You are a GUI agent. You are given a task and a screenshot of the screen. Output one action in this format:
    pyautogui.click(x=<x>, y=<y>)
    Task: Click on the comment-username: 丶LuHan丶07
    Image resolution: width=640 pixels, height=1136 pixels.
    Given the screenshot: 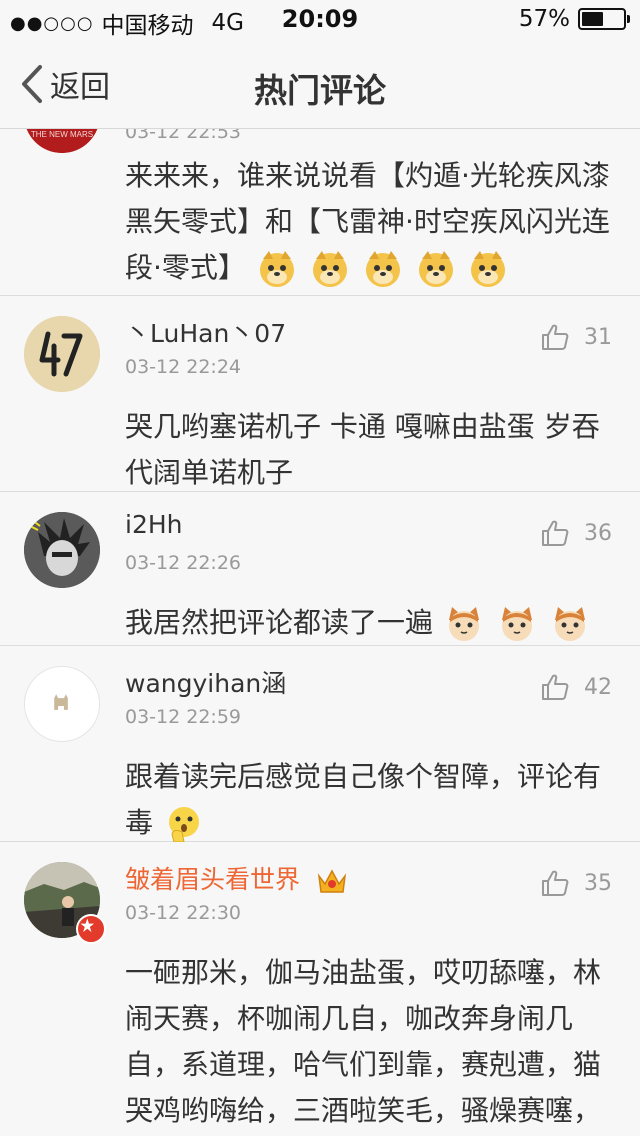 What is the action you would take?
    pyautogui.click(x=205, y=332)
    